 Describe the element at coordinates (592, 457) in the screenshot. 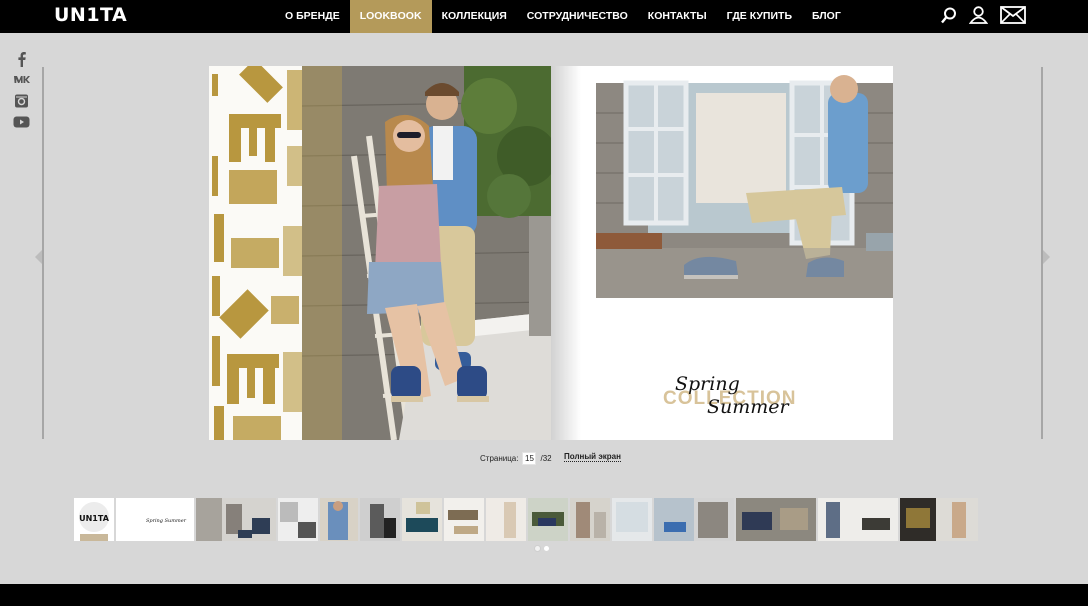

I see `fullscreen-link: Полный экран` at that location.